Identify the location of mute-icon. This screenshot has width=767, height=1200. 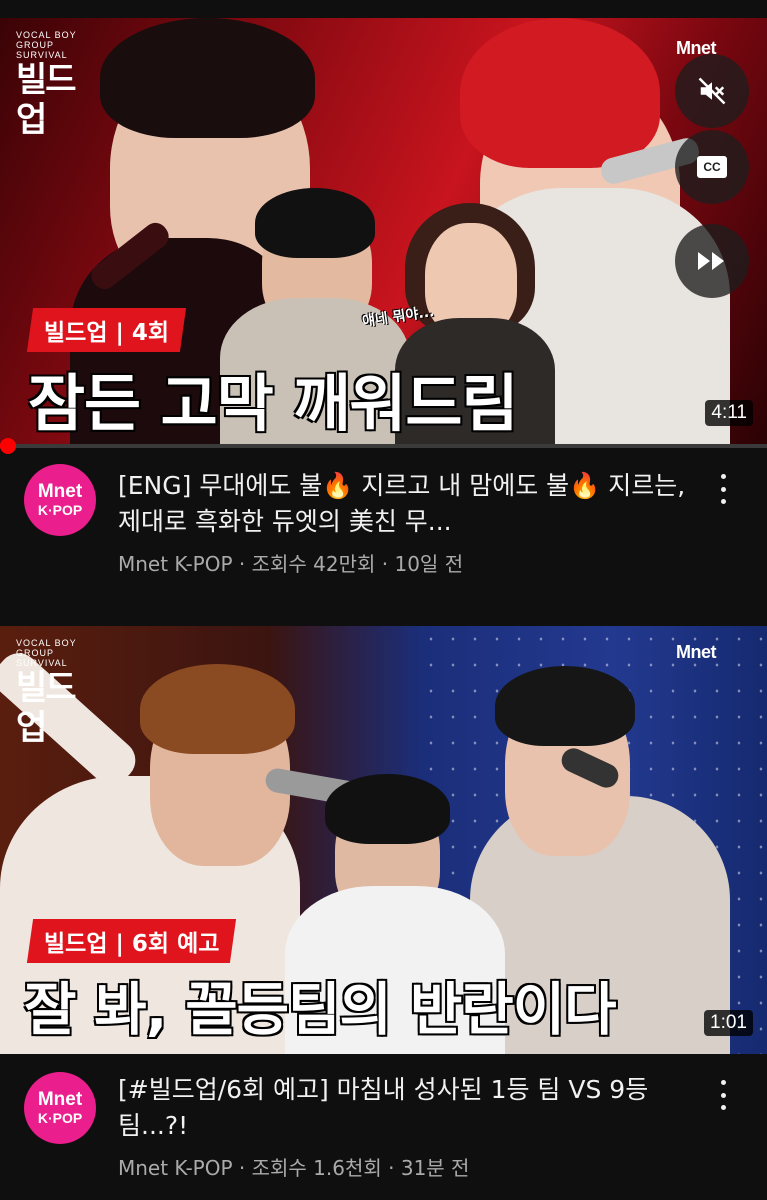
(712, 91).